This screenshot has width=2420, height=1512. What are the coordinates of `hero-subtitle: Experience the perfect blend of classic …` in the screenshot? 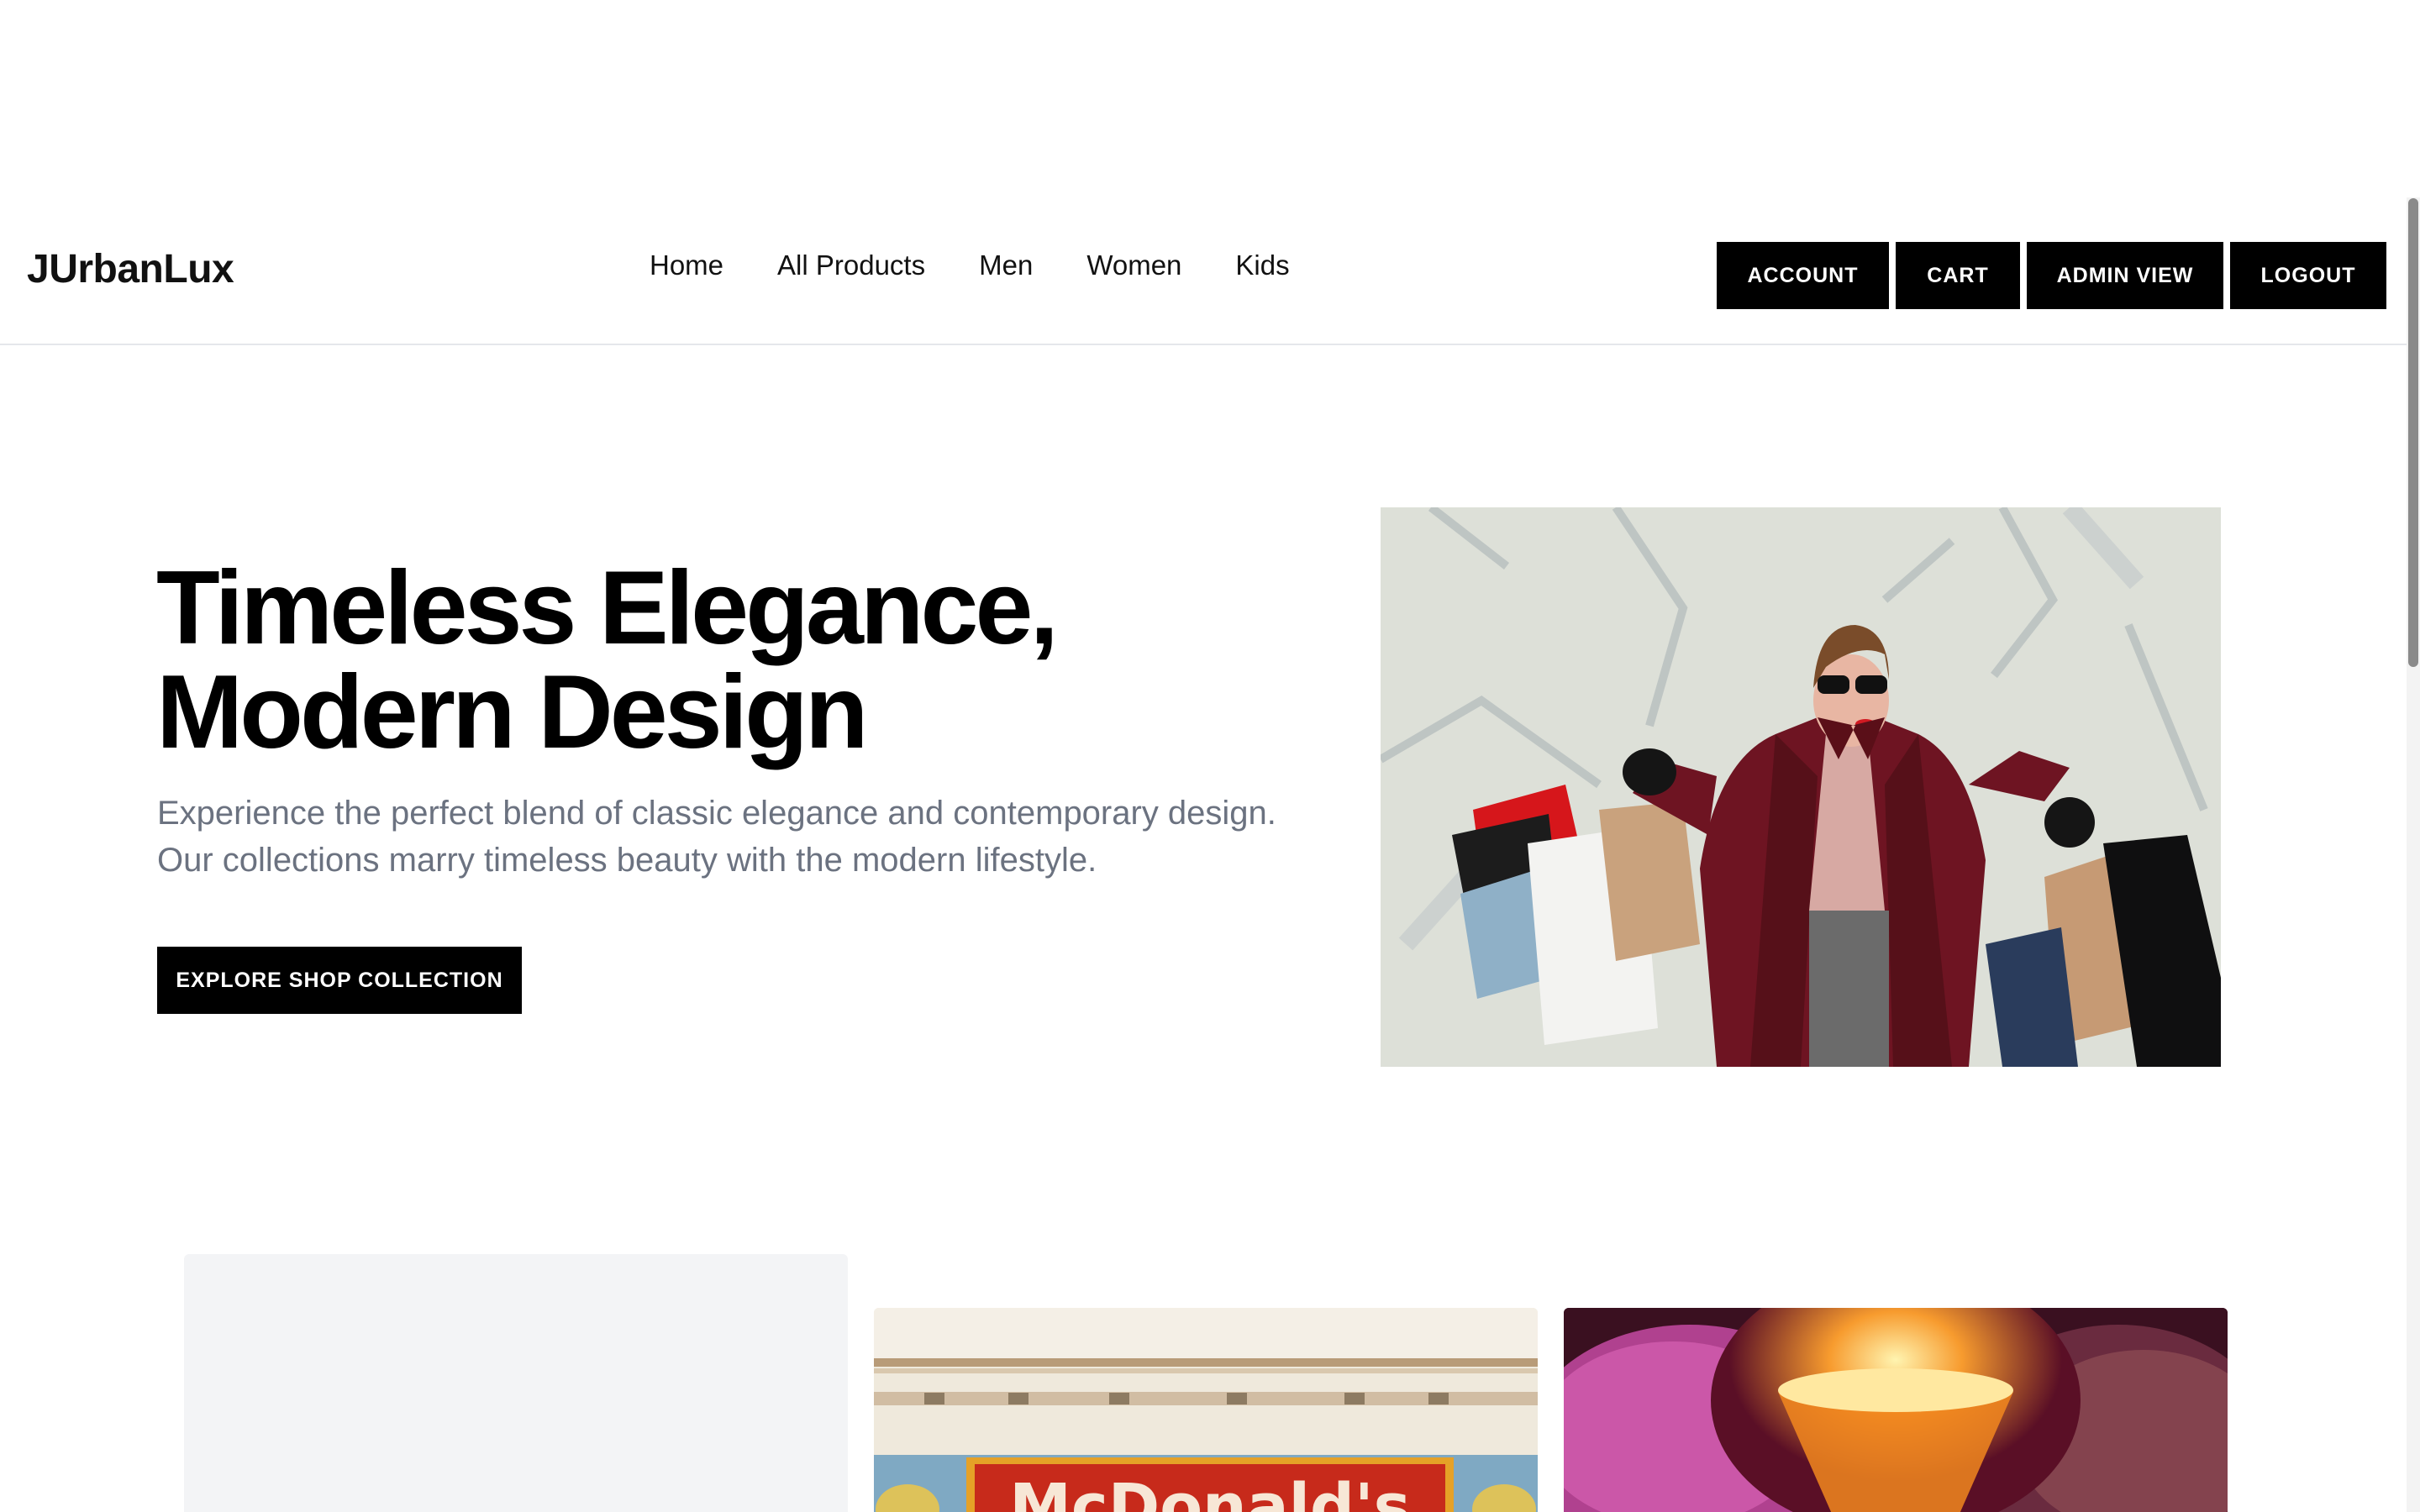 It's located at (717, 837).